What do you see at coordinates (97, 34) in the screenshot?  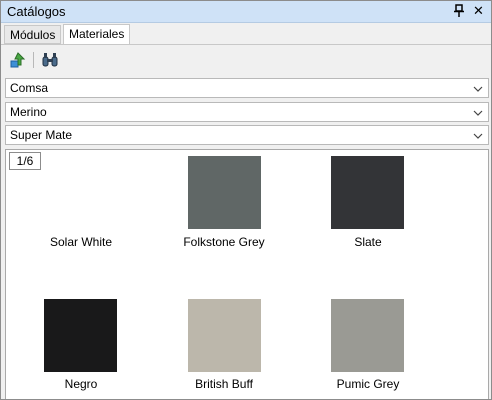 I see `tab-materiales: Materiales` at bounding box center [97, 34].